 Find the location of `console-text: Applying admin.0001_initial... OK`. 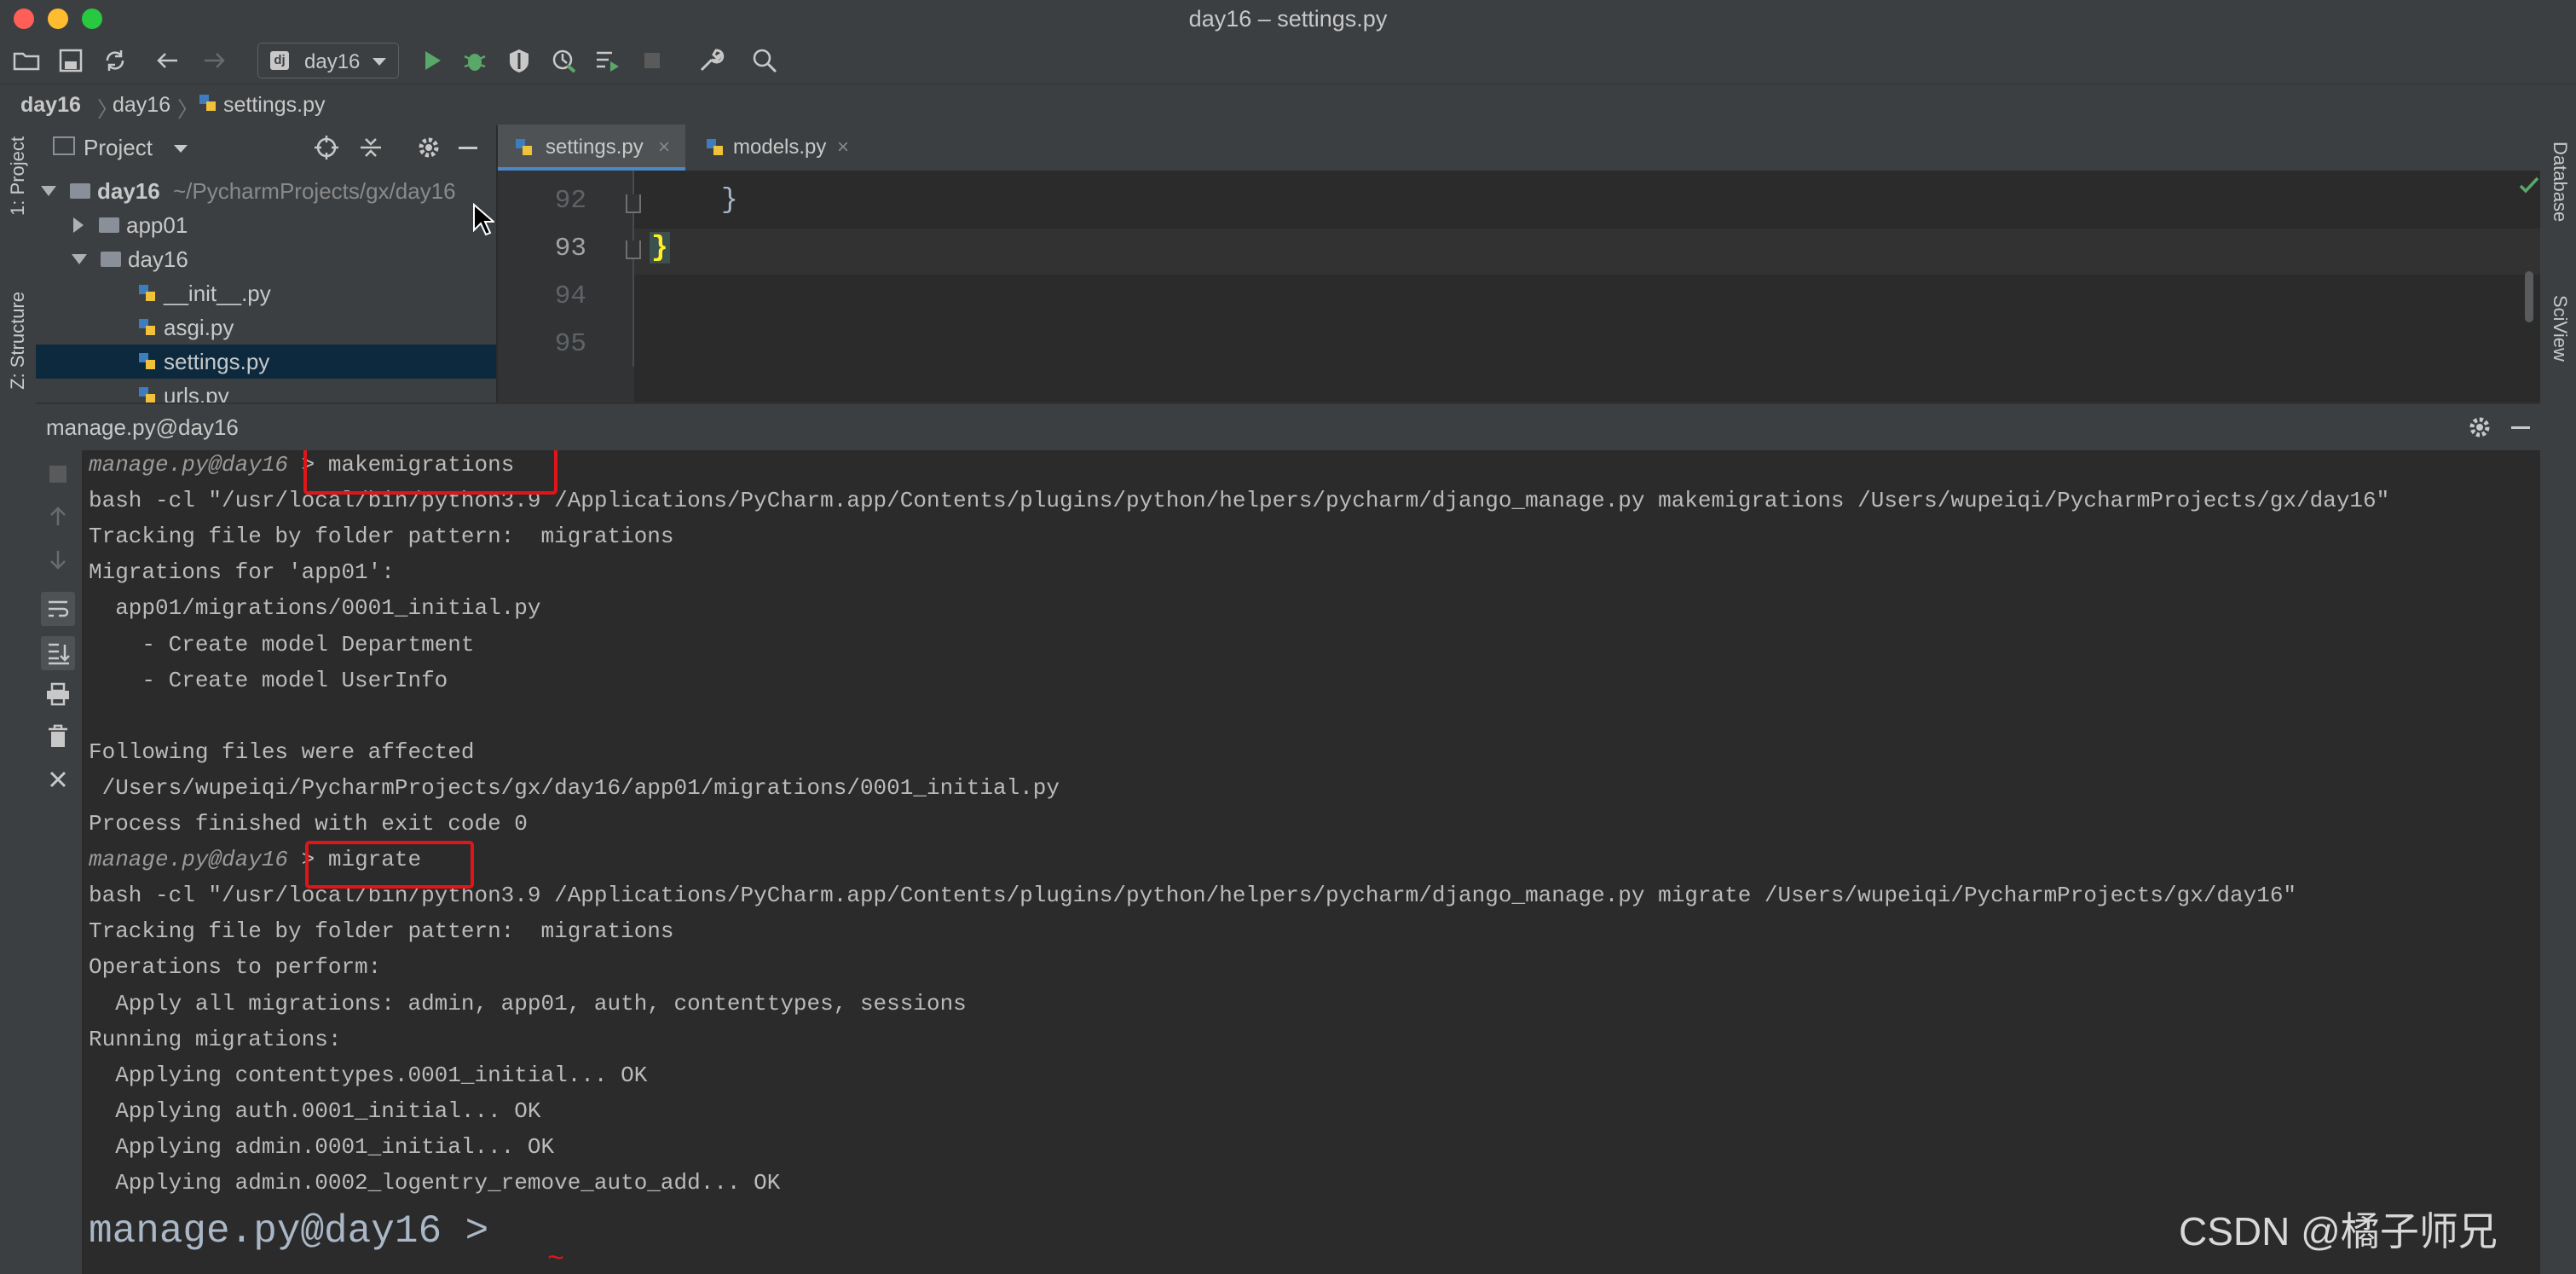

console-text: Applying admin.0001_initial... OK is located at coordinates (322, 1146).